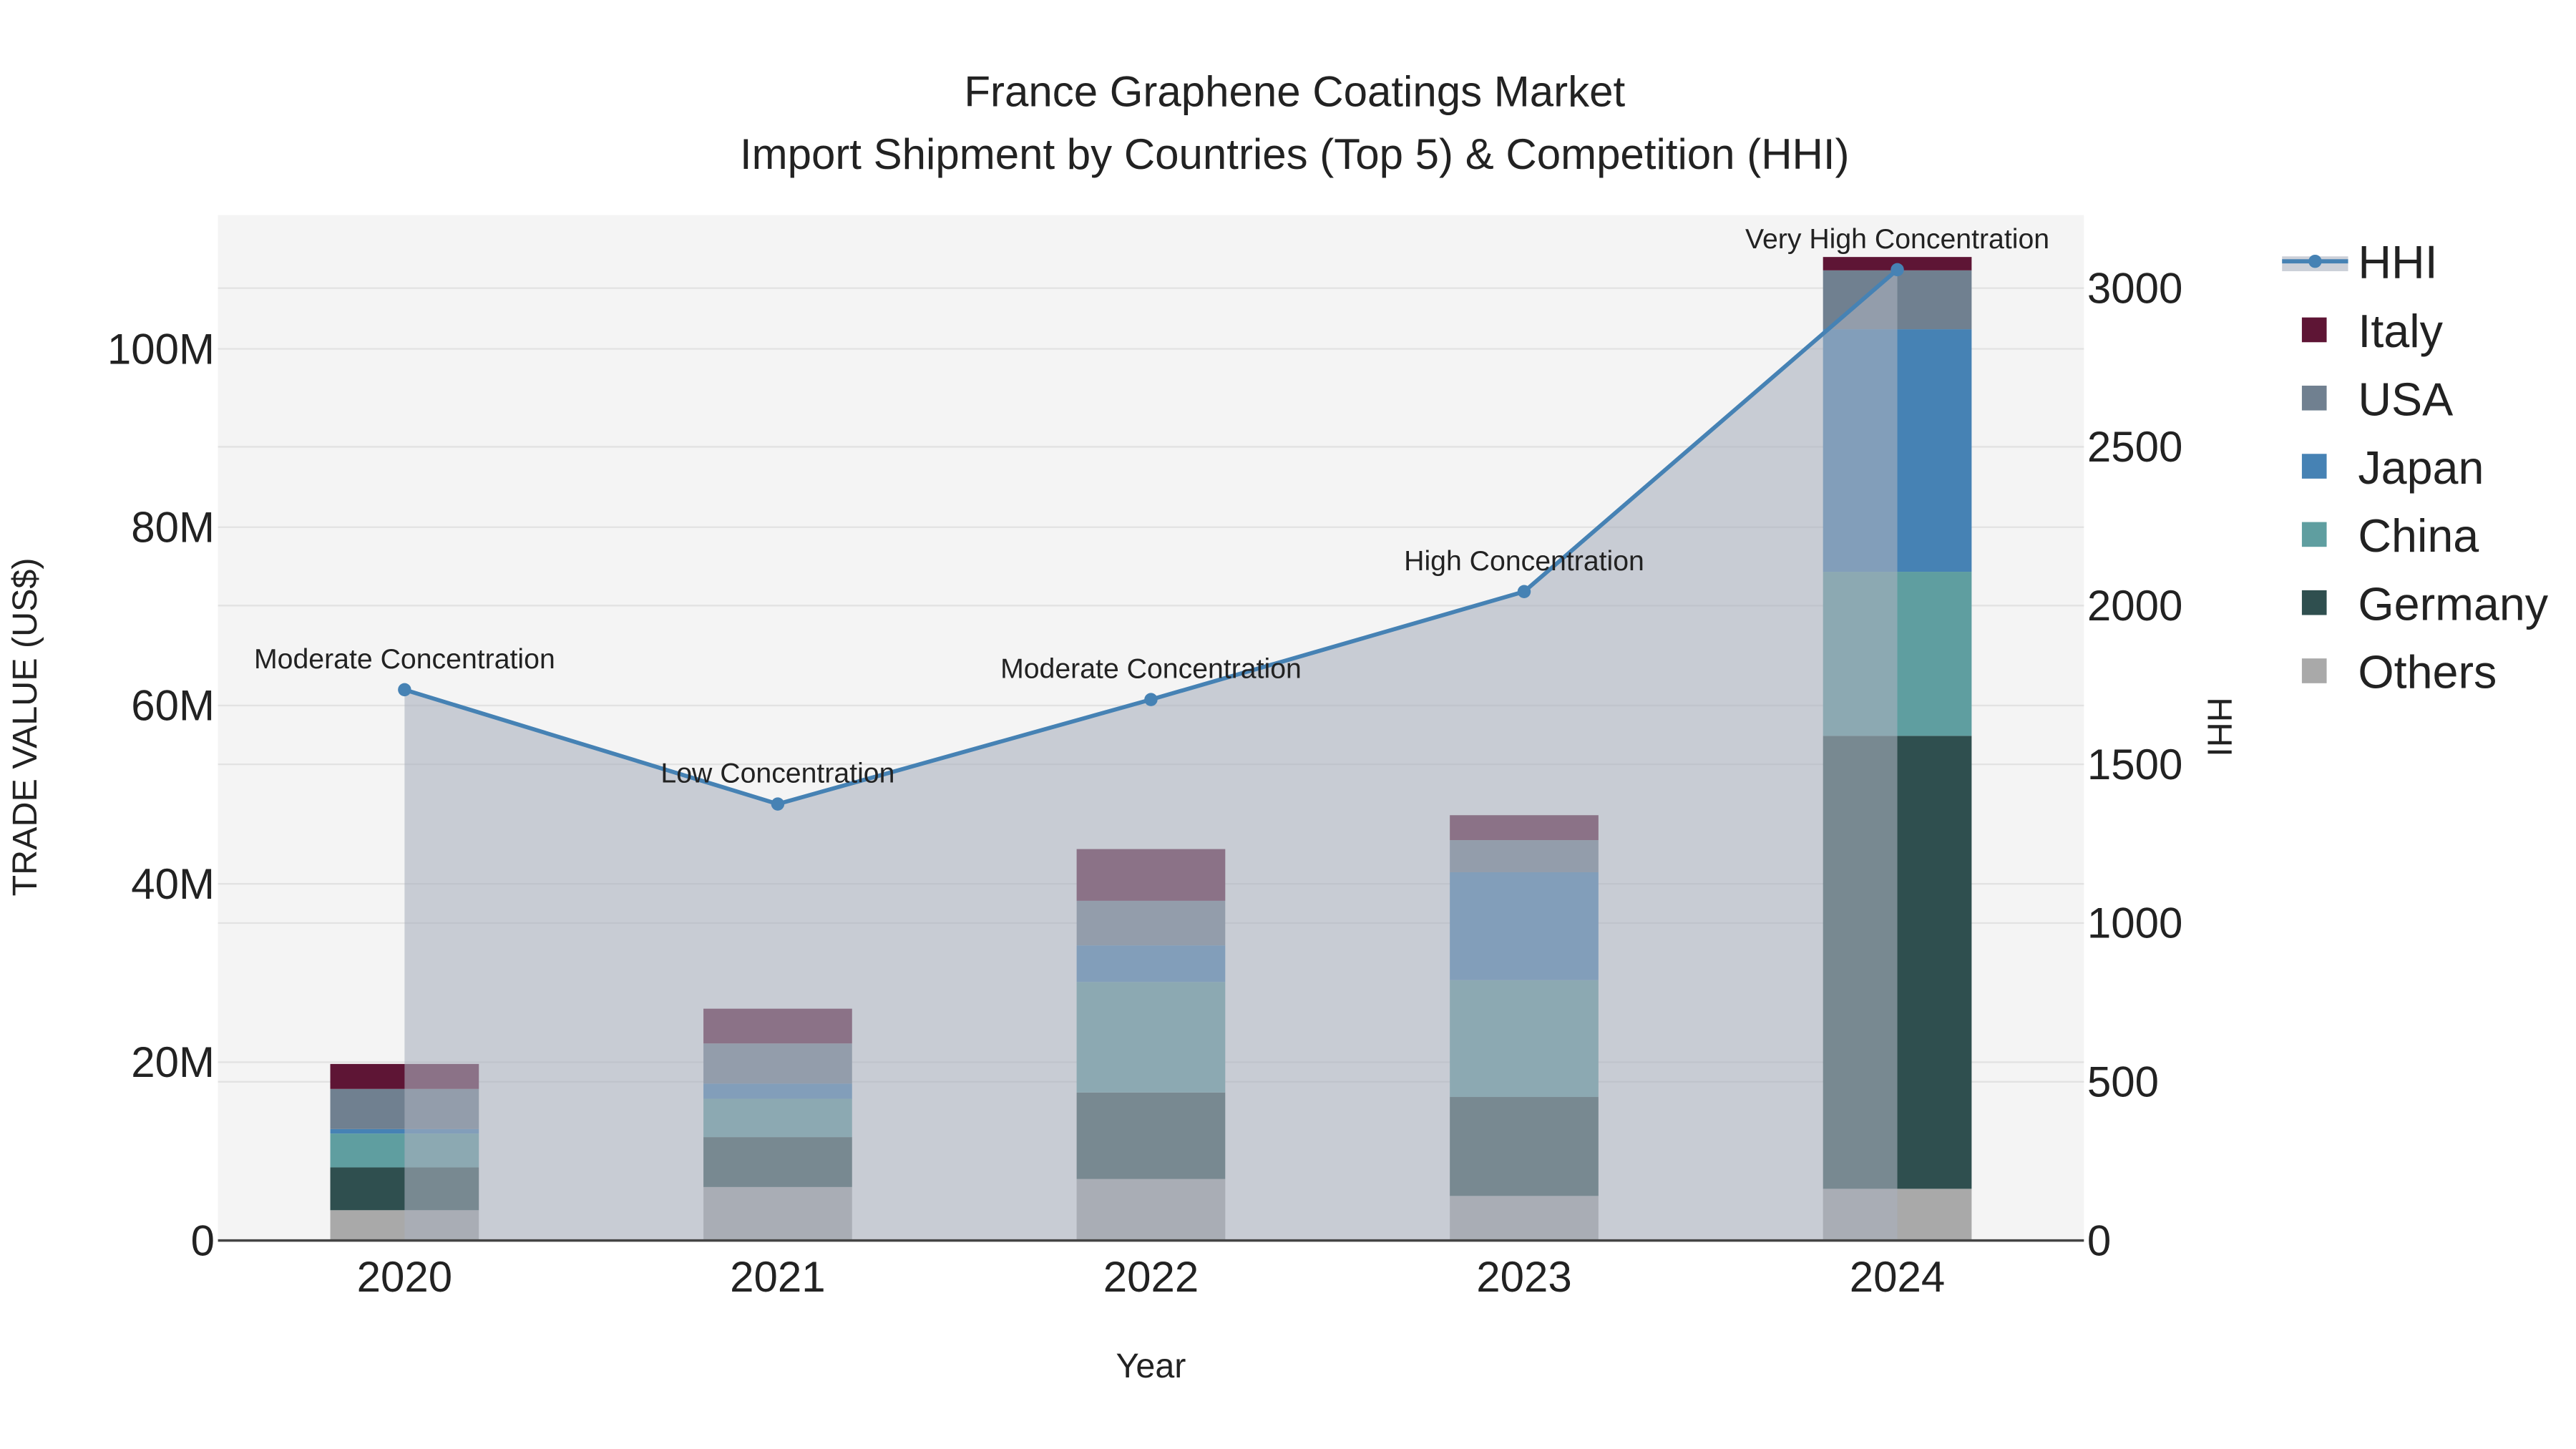  Describe the element at coordinates (2427, 672) in the screenshot. I see `legend-label: Others` at that location.